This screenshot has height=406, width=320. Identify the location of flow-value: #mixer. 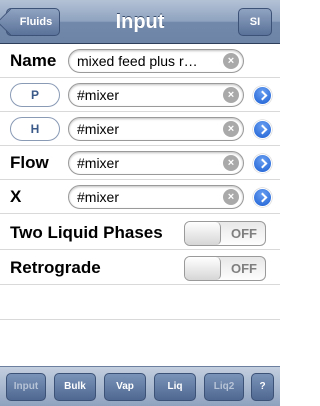
(98, 163).